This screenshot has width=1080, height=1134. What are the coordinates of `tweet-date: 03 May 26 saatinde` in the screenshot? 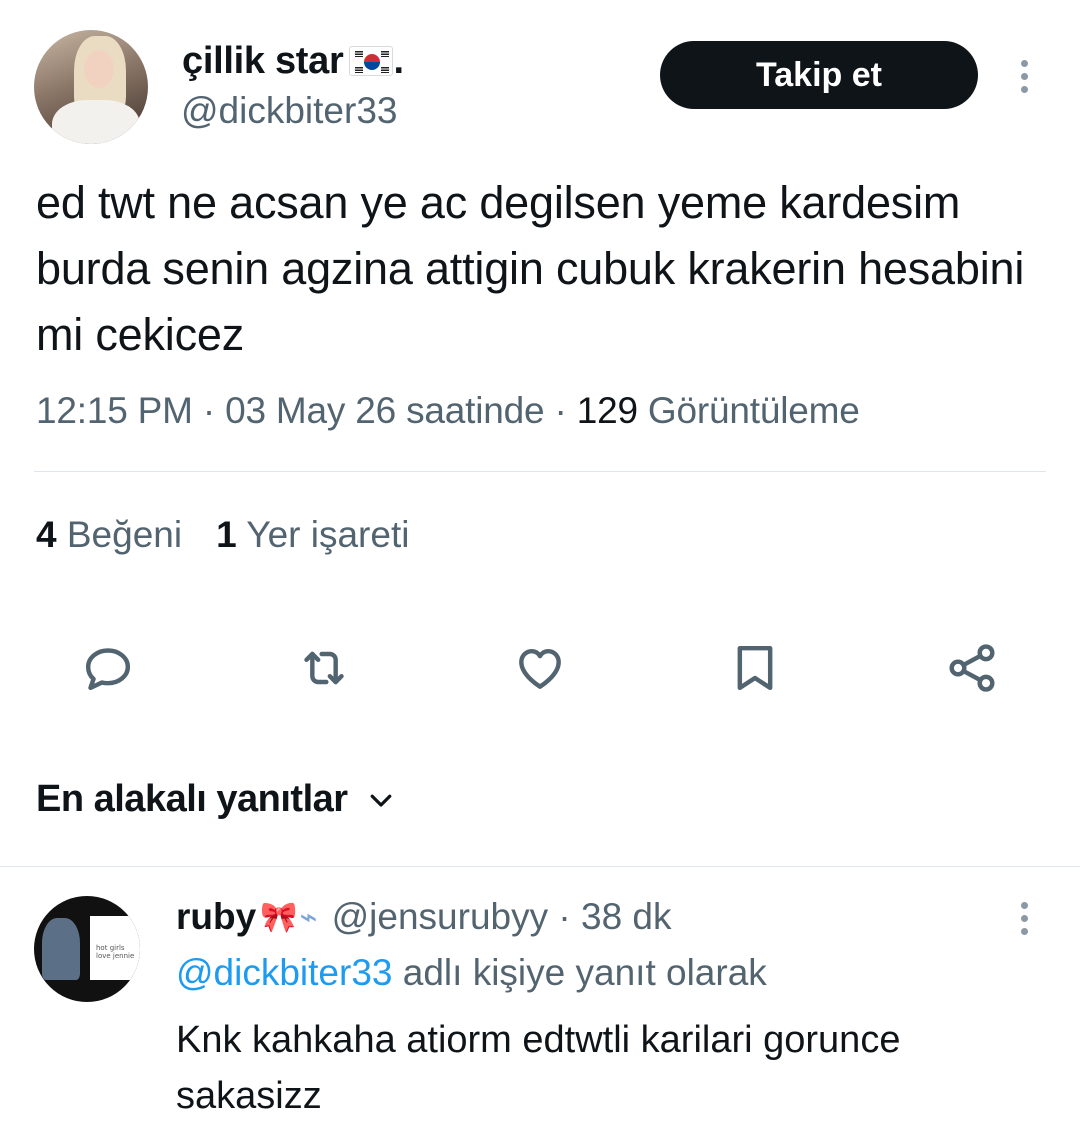 It's located at (385, 410).